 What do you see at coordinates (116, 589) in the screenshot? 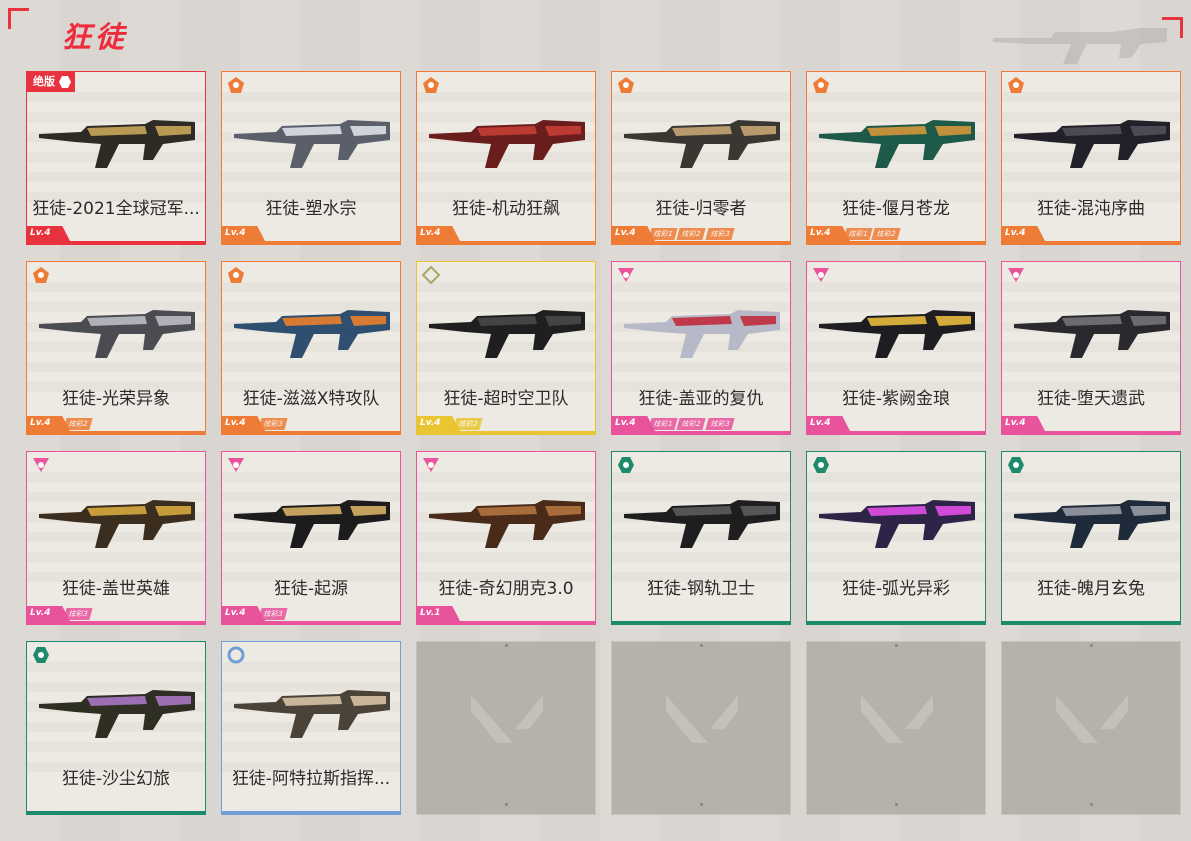
I see `skin-name: 狂徒-盖世英雄` at bounding box center [116, 589].